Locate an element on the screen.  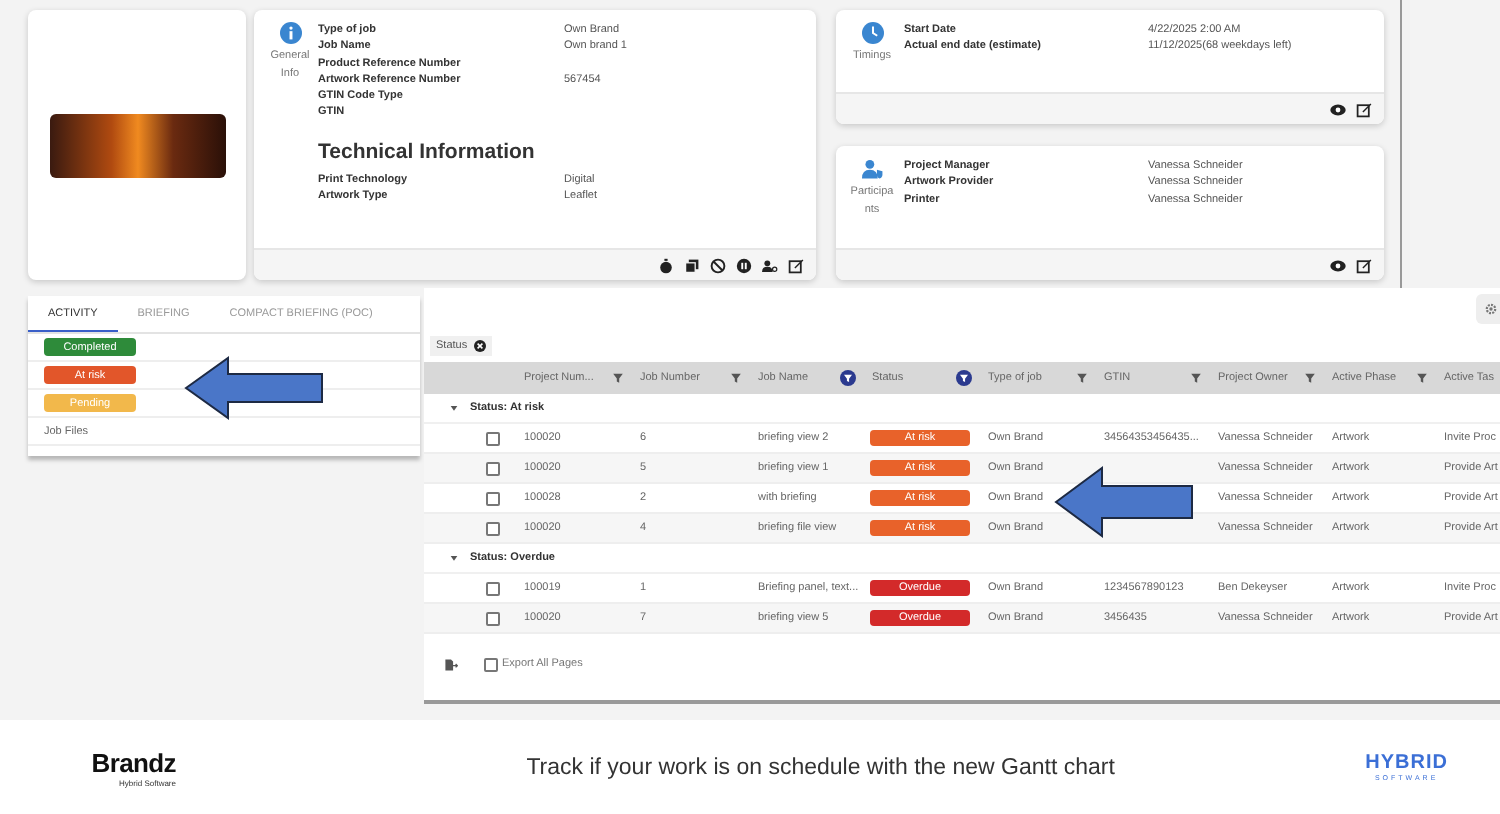
tagline: Track if your work is on schedule with the new Gantt chart is located at coordinates (820, 767).